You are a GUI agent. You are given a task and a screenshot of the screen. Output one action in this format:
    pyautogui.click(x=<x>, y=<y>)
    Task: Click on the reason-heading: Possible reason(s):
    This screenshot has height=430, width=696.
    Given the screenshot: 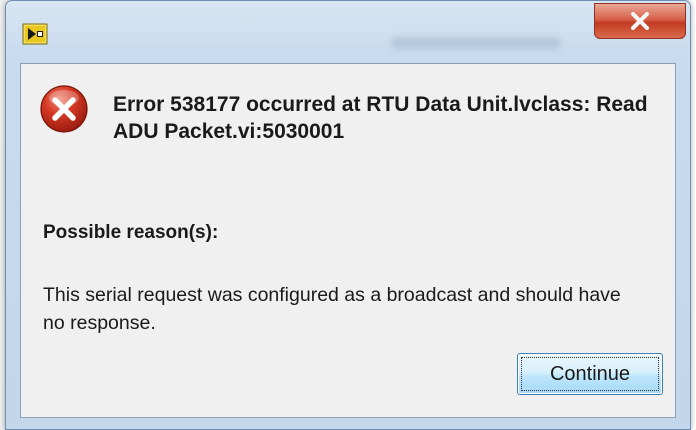 What is the action you would take?
    pyautogui.click(x=131, y=232)
    